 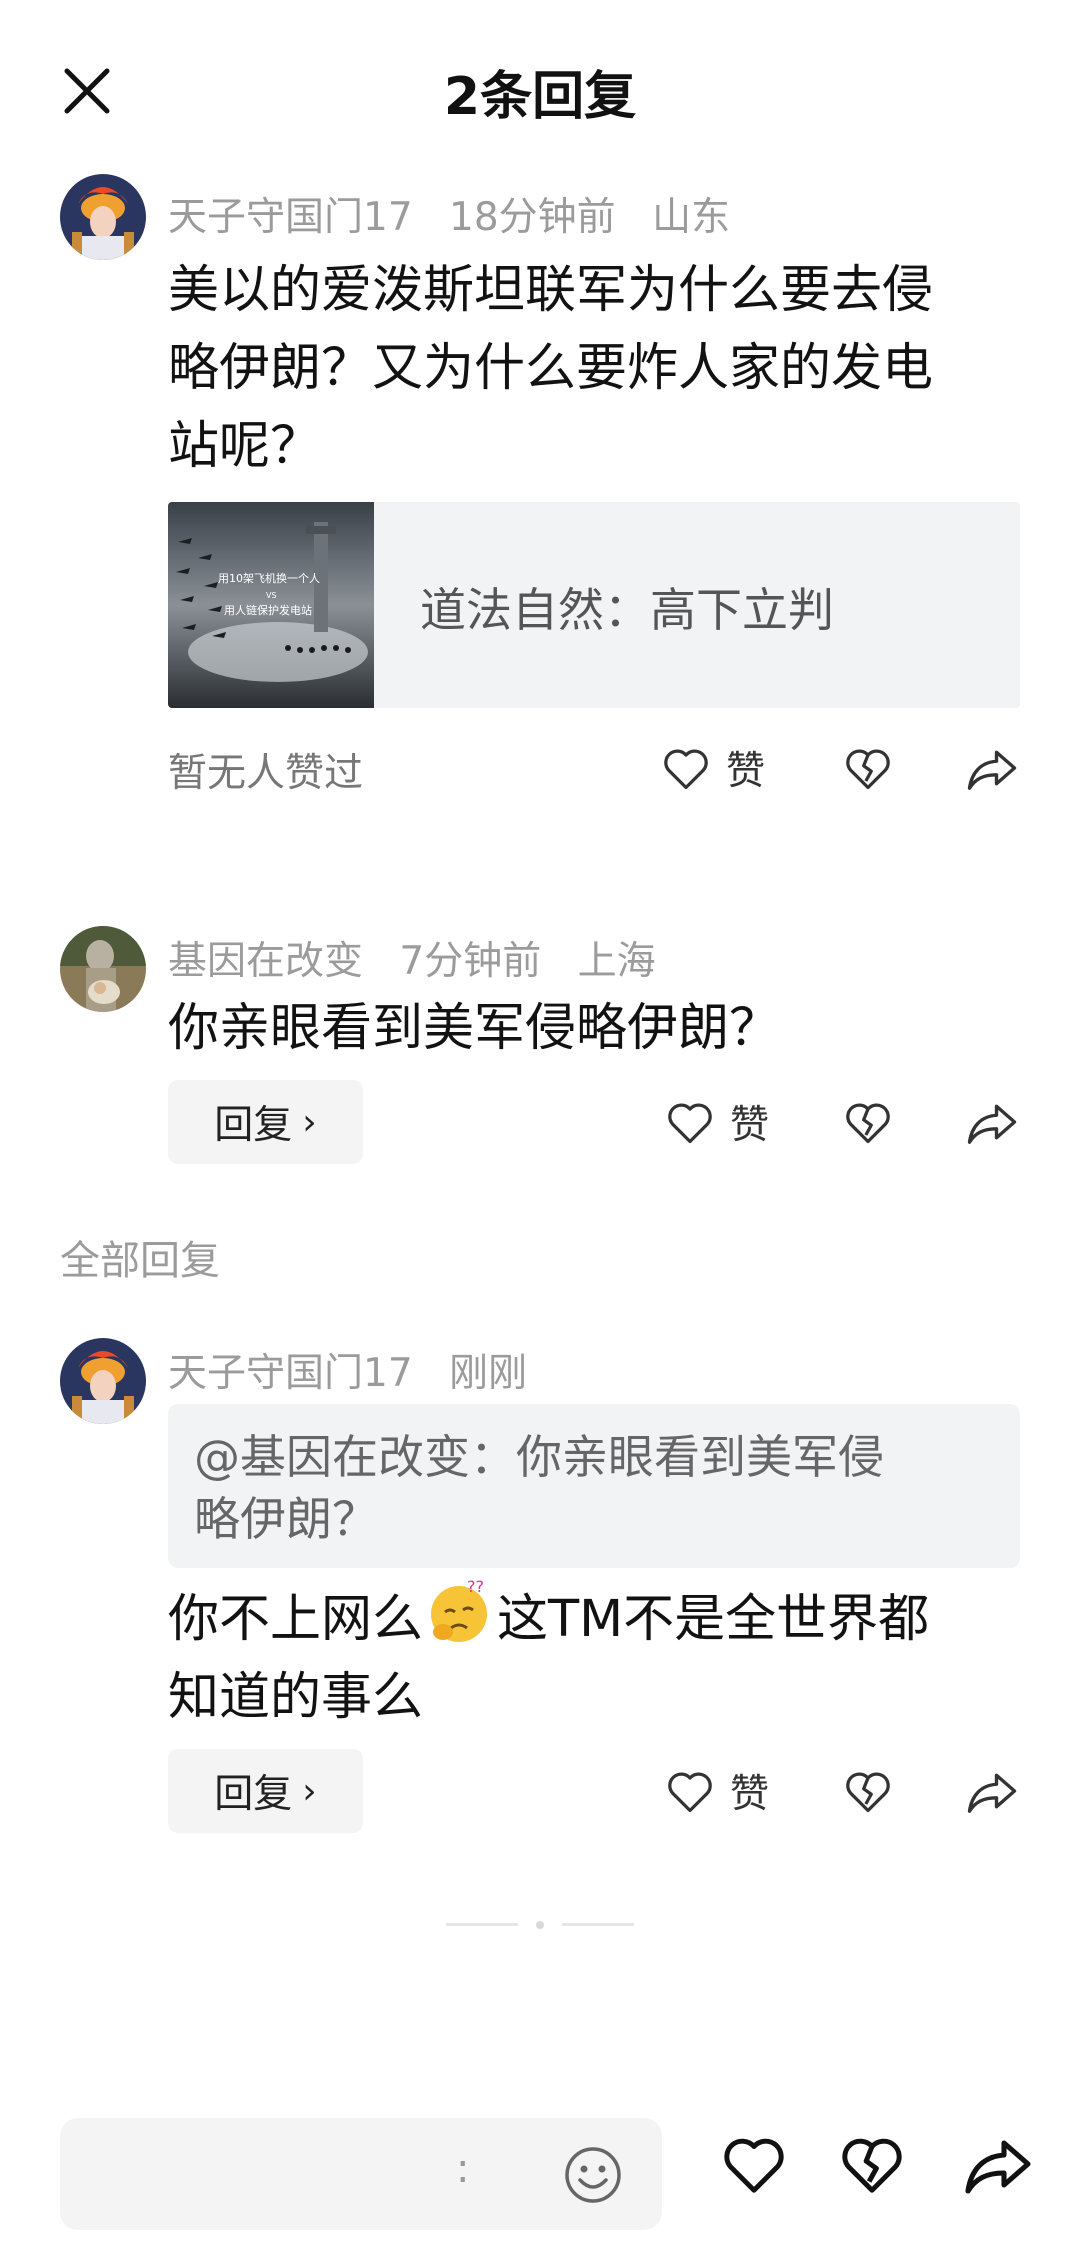 I want to click on header: 2条回复, so click(x=540, y=85).